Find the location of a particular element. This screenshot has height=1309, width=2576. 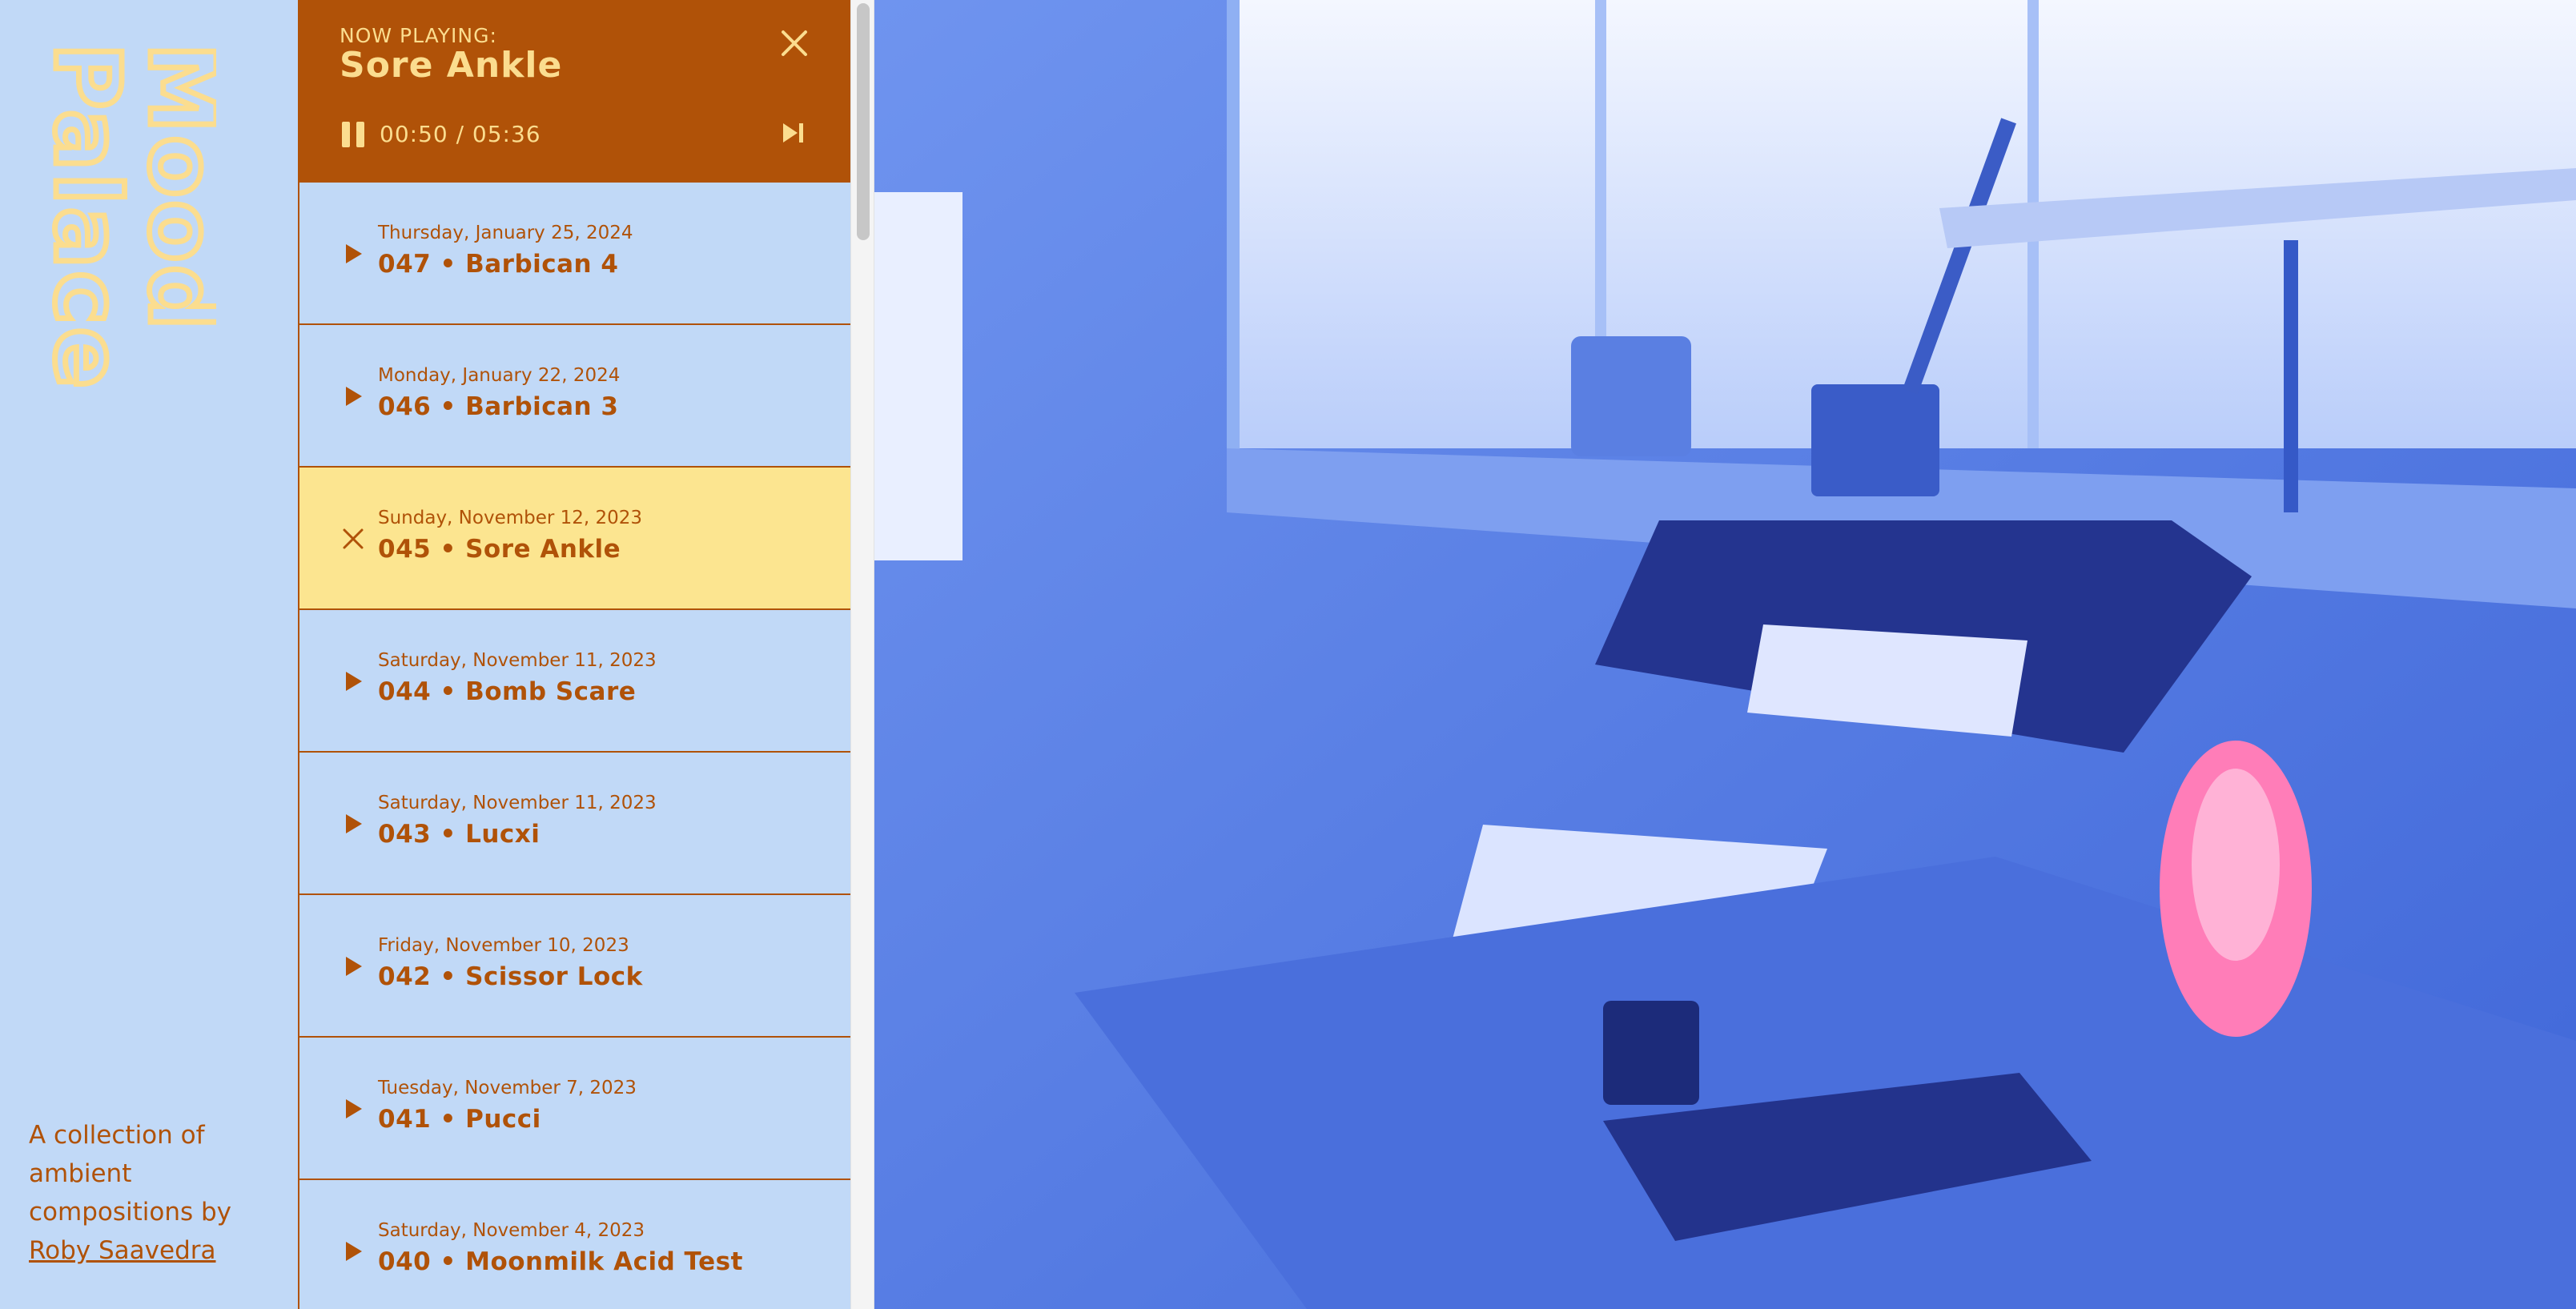

track-title: 041 • Pucci is located at coordinates (459, 1119).